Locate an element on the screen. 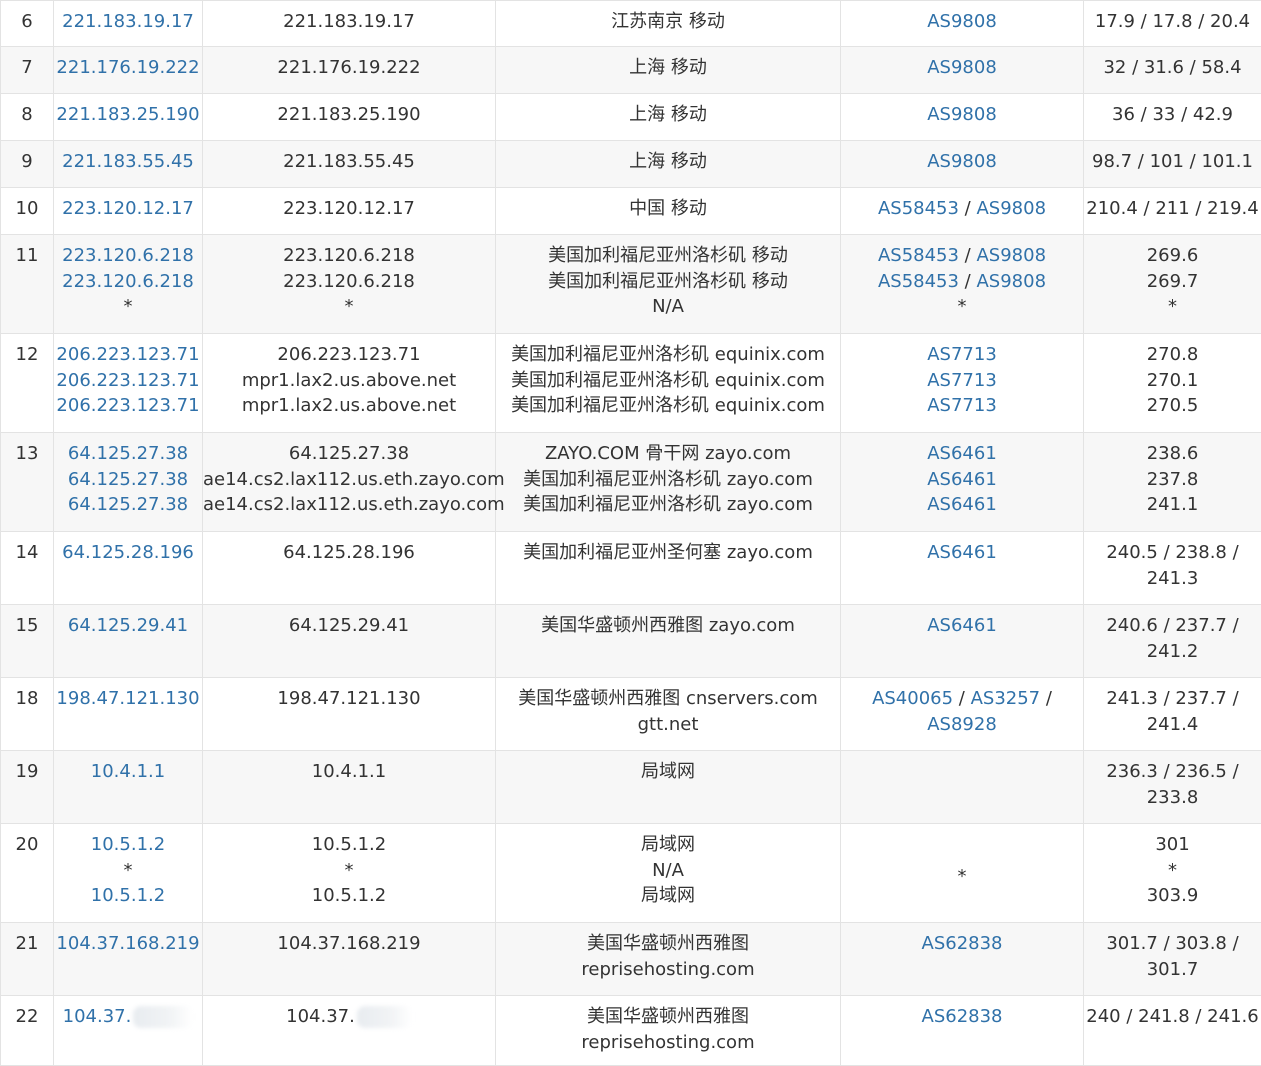 This screenshot has height=1066, width=1261. hop-number-cell: 14 is located at coordinates (27, 568).